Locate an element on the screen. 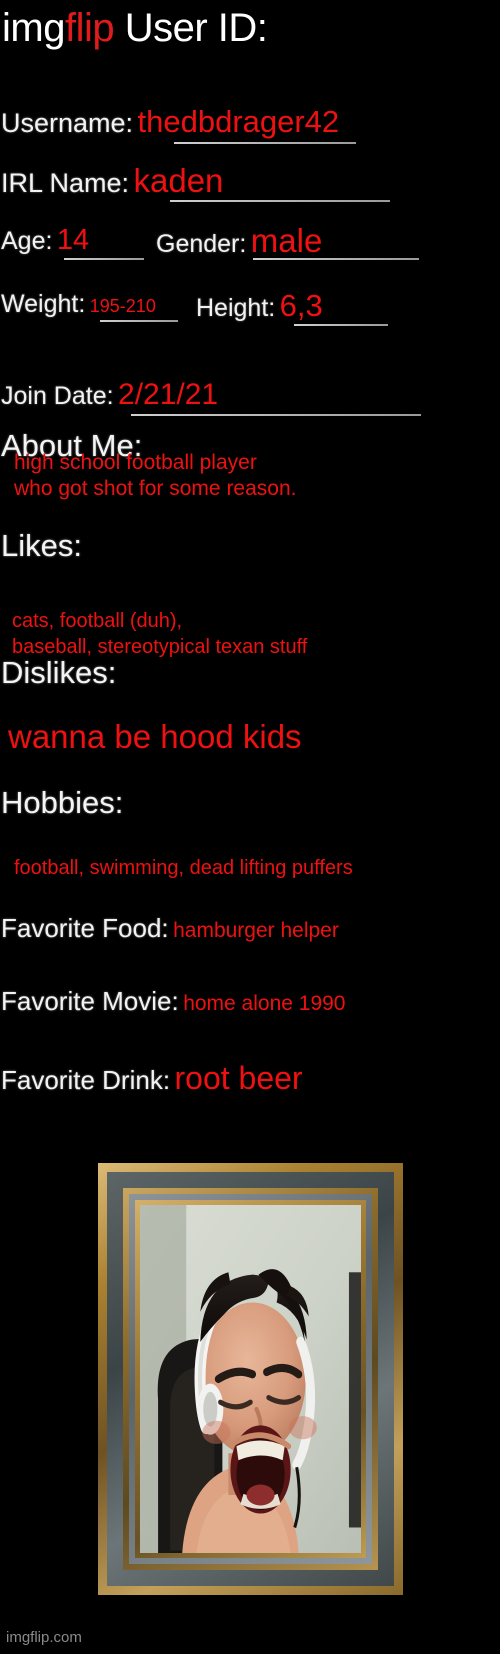  favorite-food-value: hamburger helper is located at coordinates (256, 930).